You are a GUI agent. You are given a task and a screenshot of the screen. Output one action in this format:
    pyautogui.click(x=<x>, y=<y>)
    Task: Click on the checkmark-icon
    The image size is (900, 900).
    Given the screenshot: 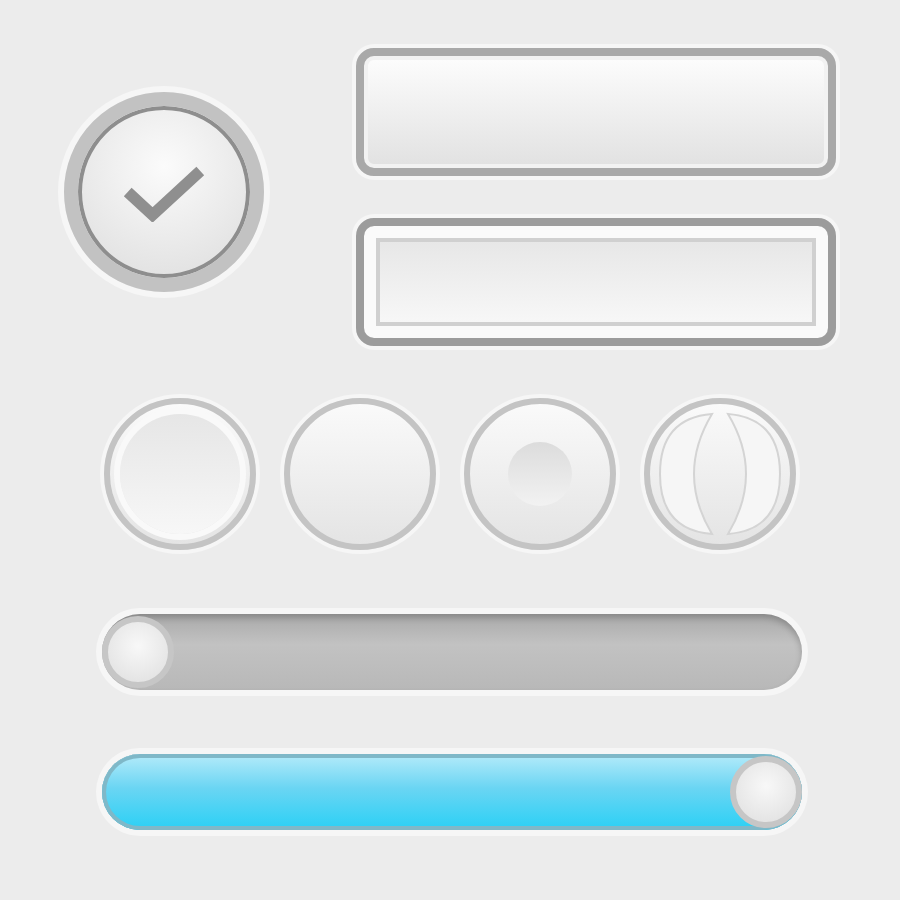 What is the action you would take?
    pyautogui.click(x=164, y=192)
    